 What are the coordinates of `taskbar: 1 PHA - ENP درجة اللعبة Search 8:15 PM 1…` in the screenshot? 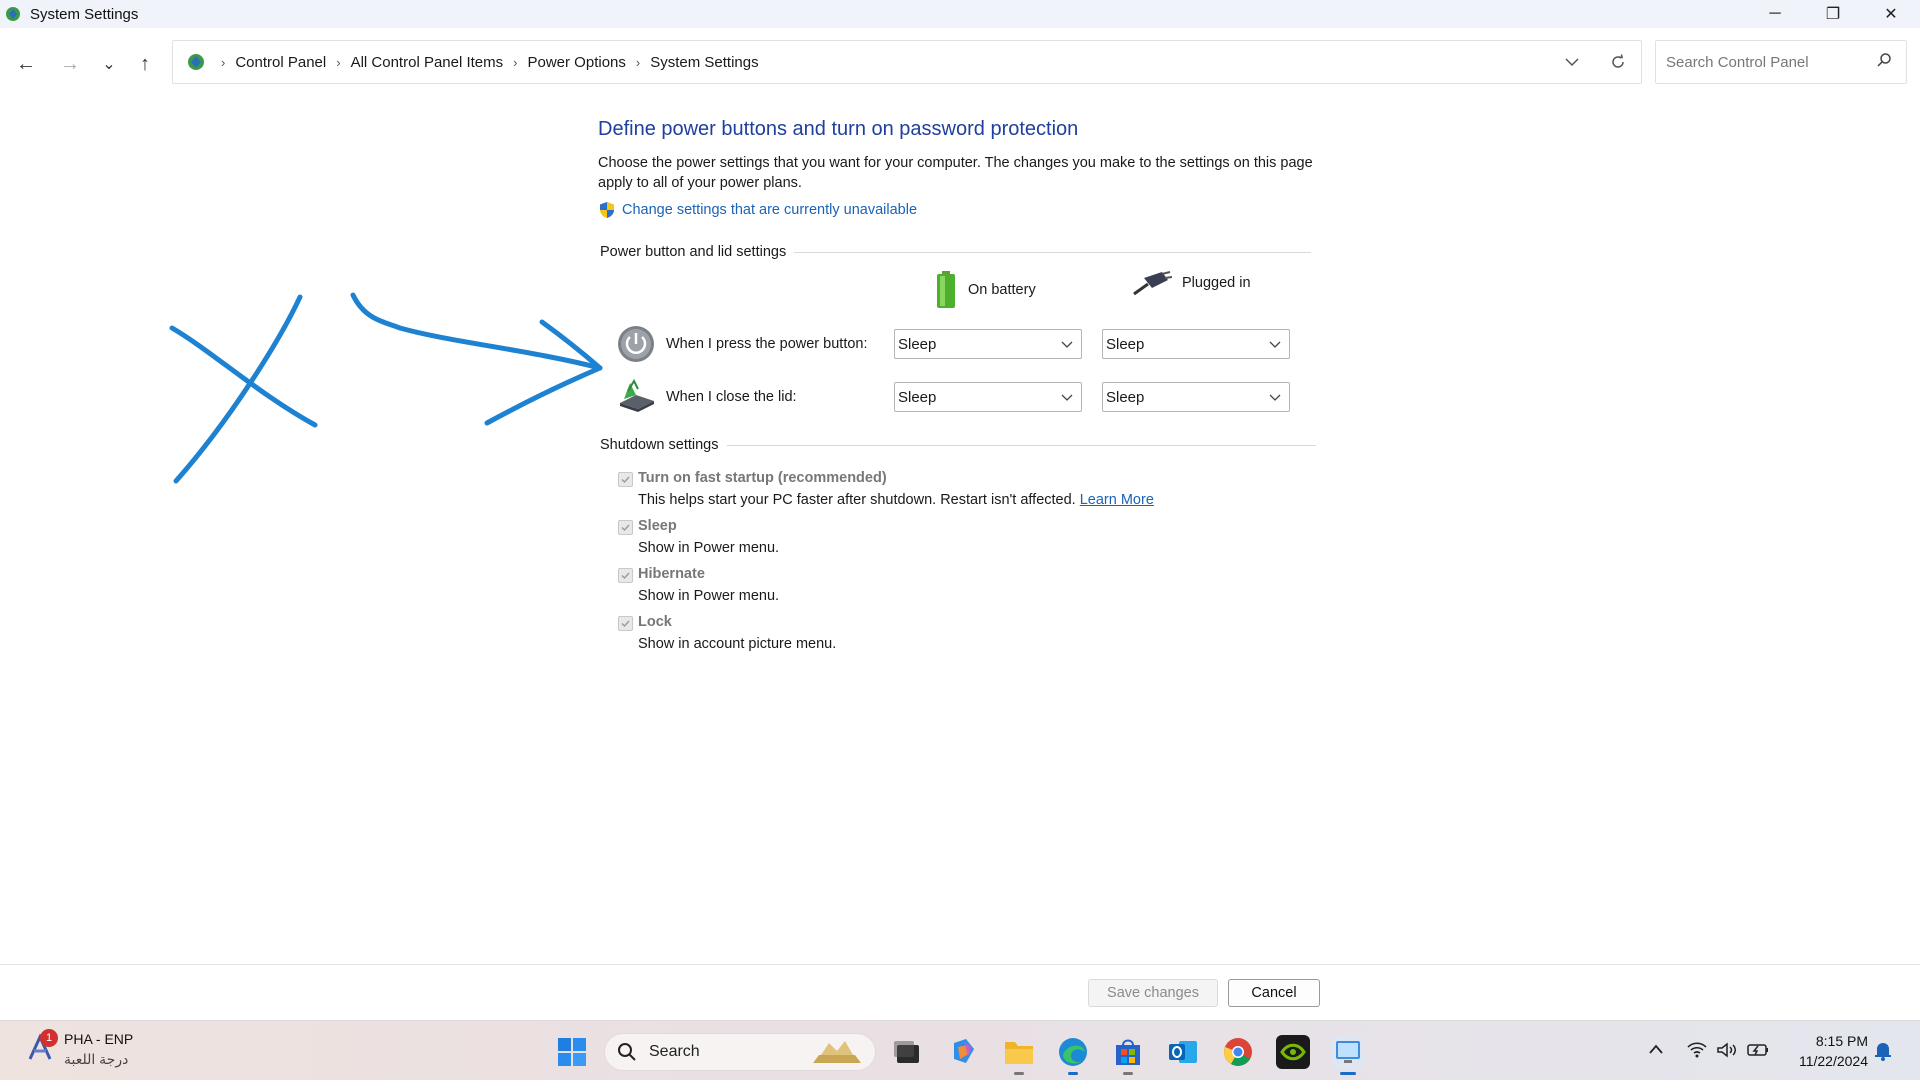 It's located at (960, 1050).